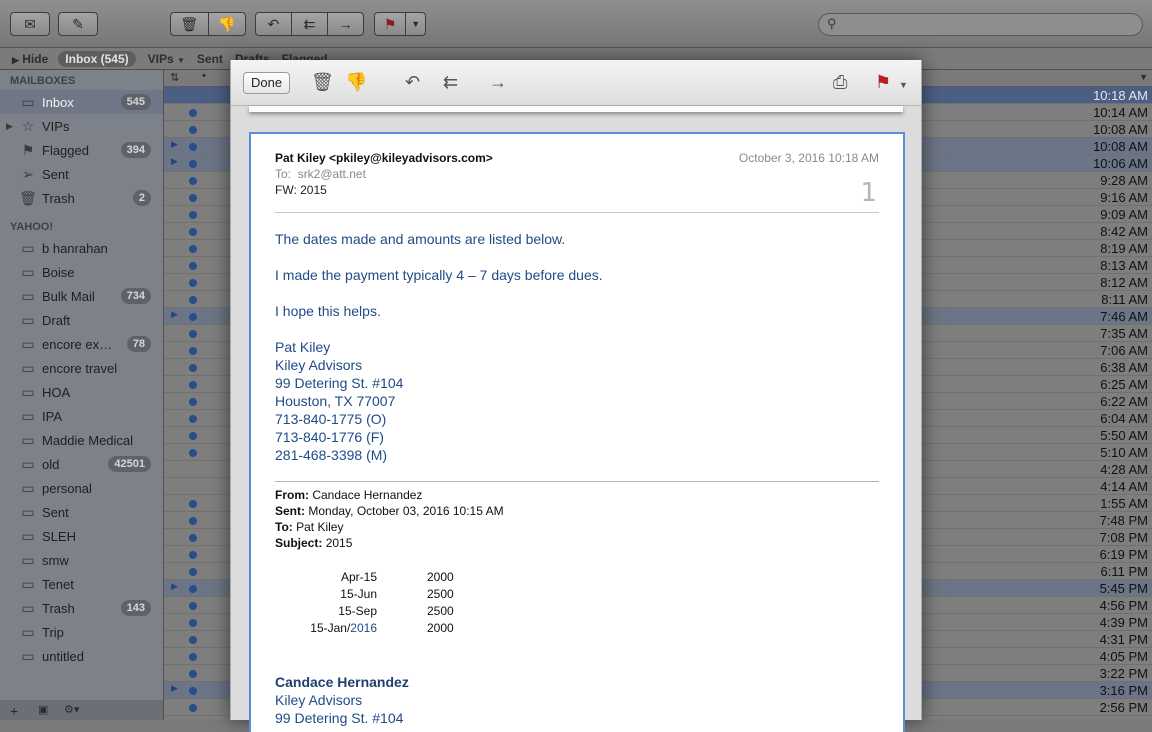 This screenshot has width=1152, height=732. I want to click on message-time: 4:31 PM, so click(1123, 639).